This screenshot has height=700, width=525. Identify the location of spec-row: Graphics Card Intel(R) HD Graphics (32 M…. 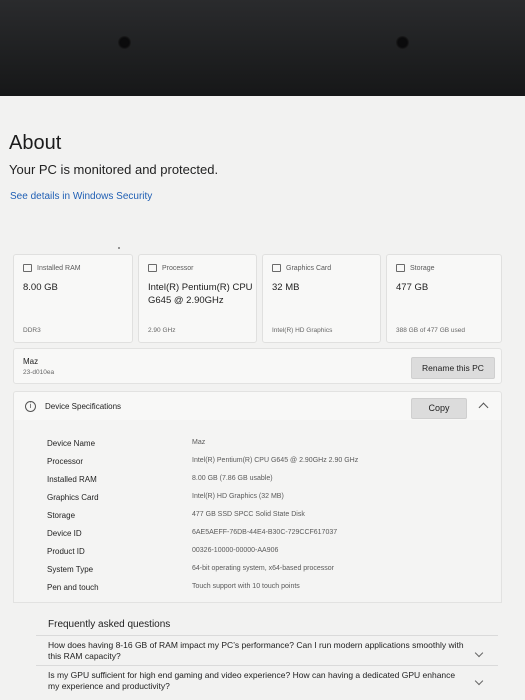
(257, 499).